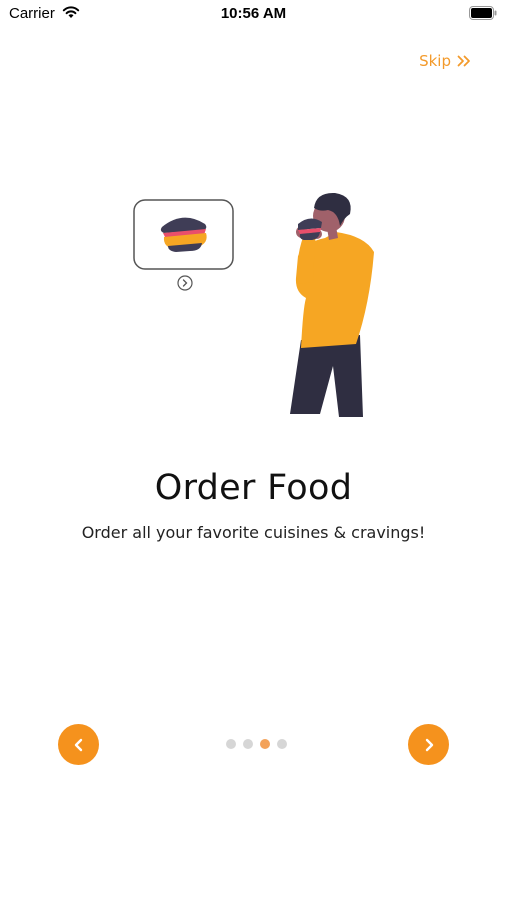  I want to click on skip-label: Skip, so click(435, 61).